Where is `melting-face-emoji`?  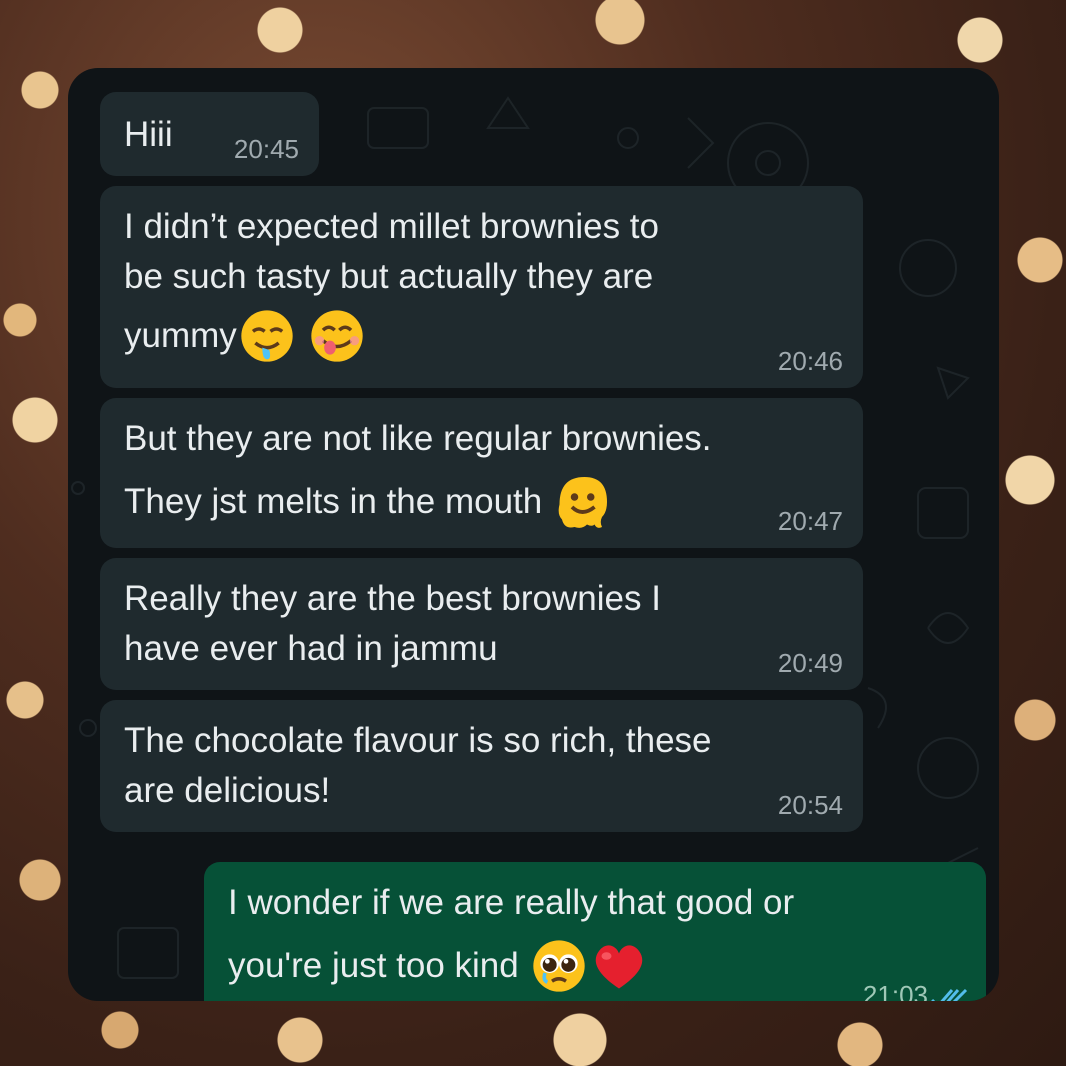 melting-face-emoji is located at coordinates (583, 502).